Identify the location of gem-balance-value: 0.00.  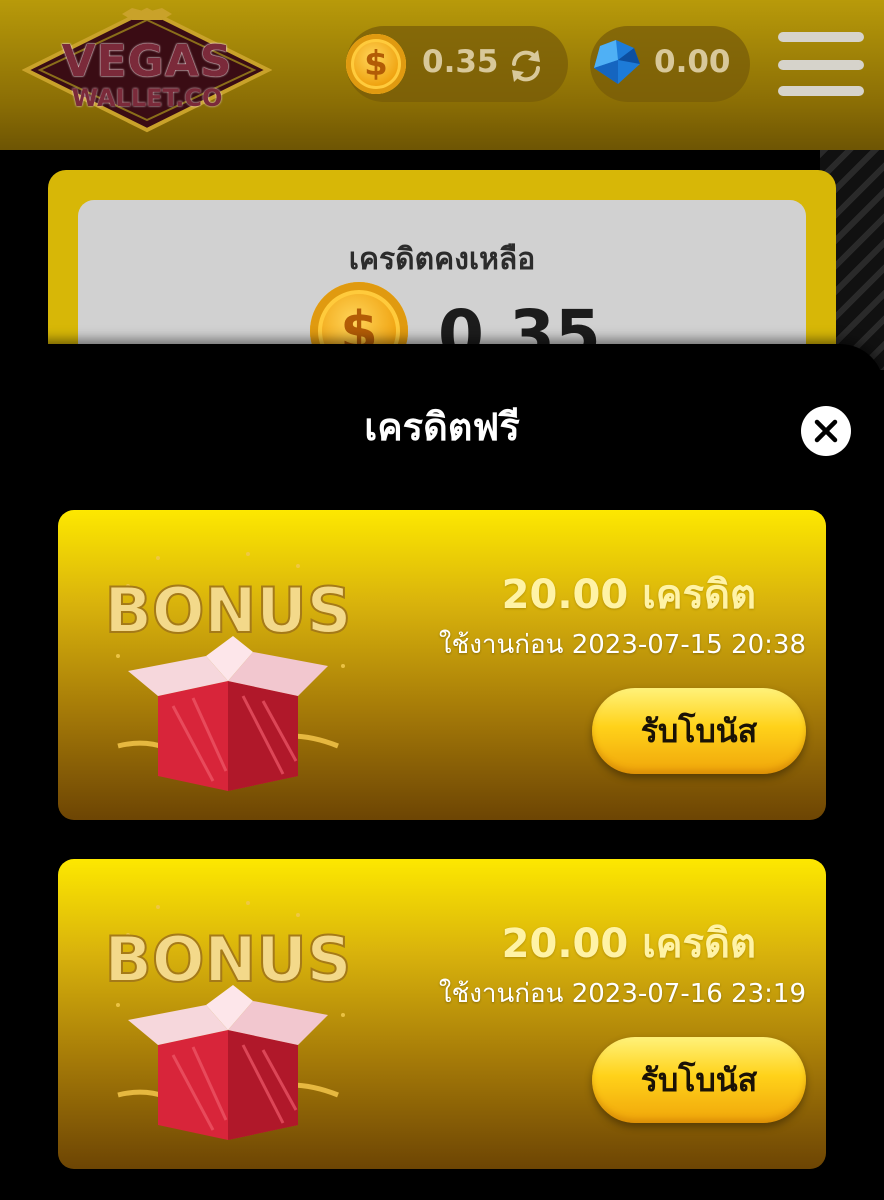
(692, 62).